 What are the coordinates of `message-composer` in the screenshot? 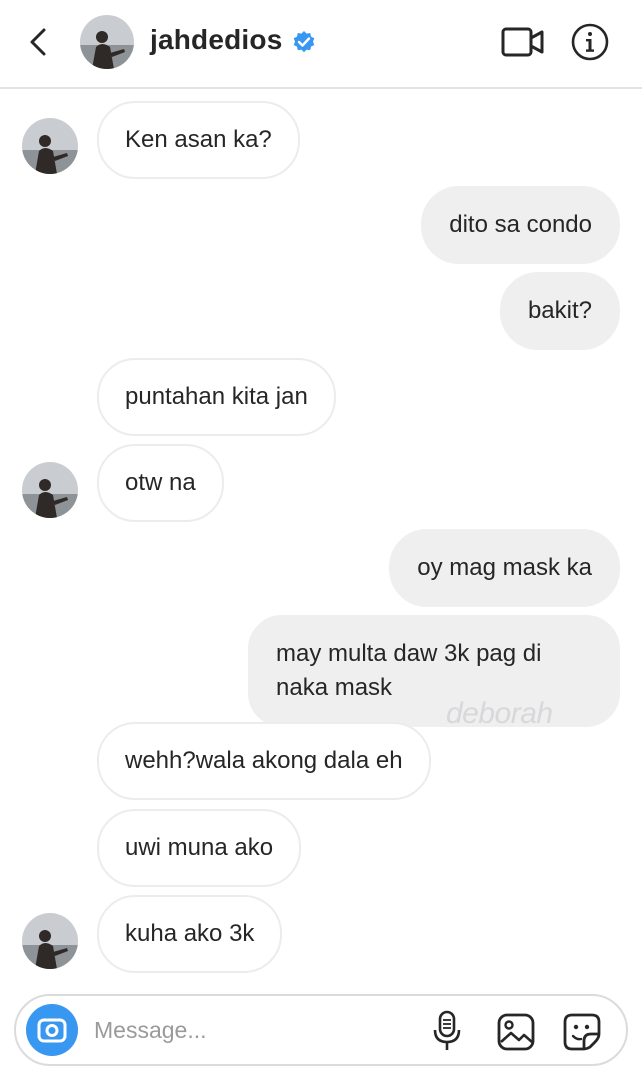 It's located at (321, 1030).